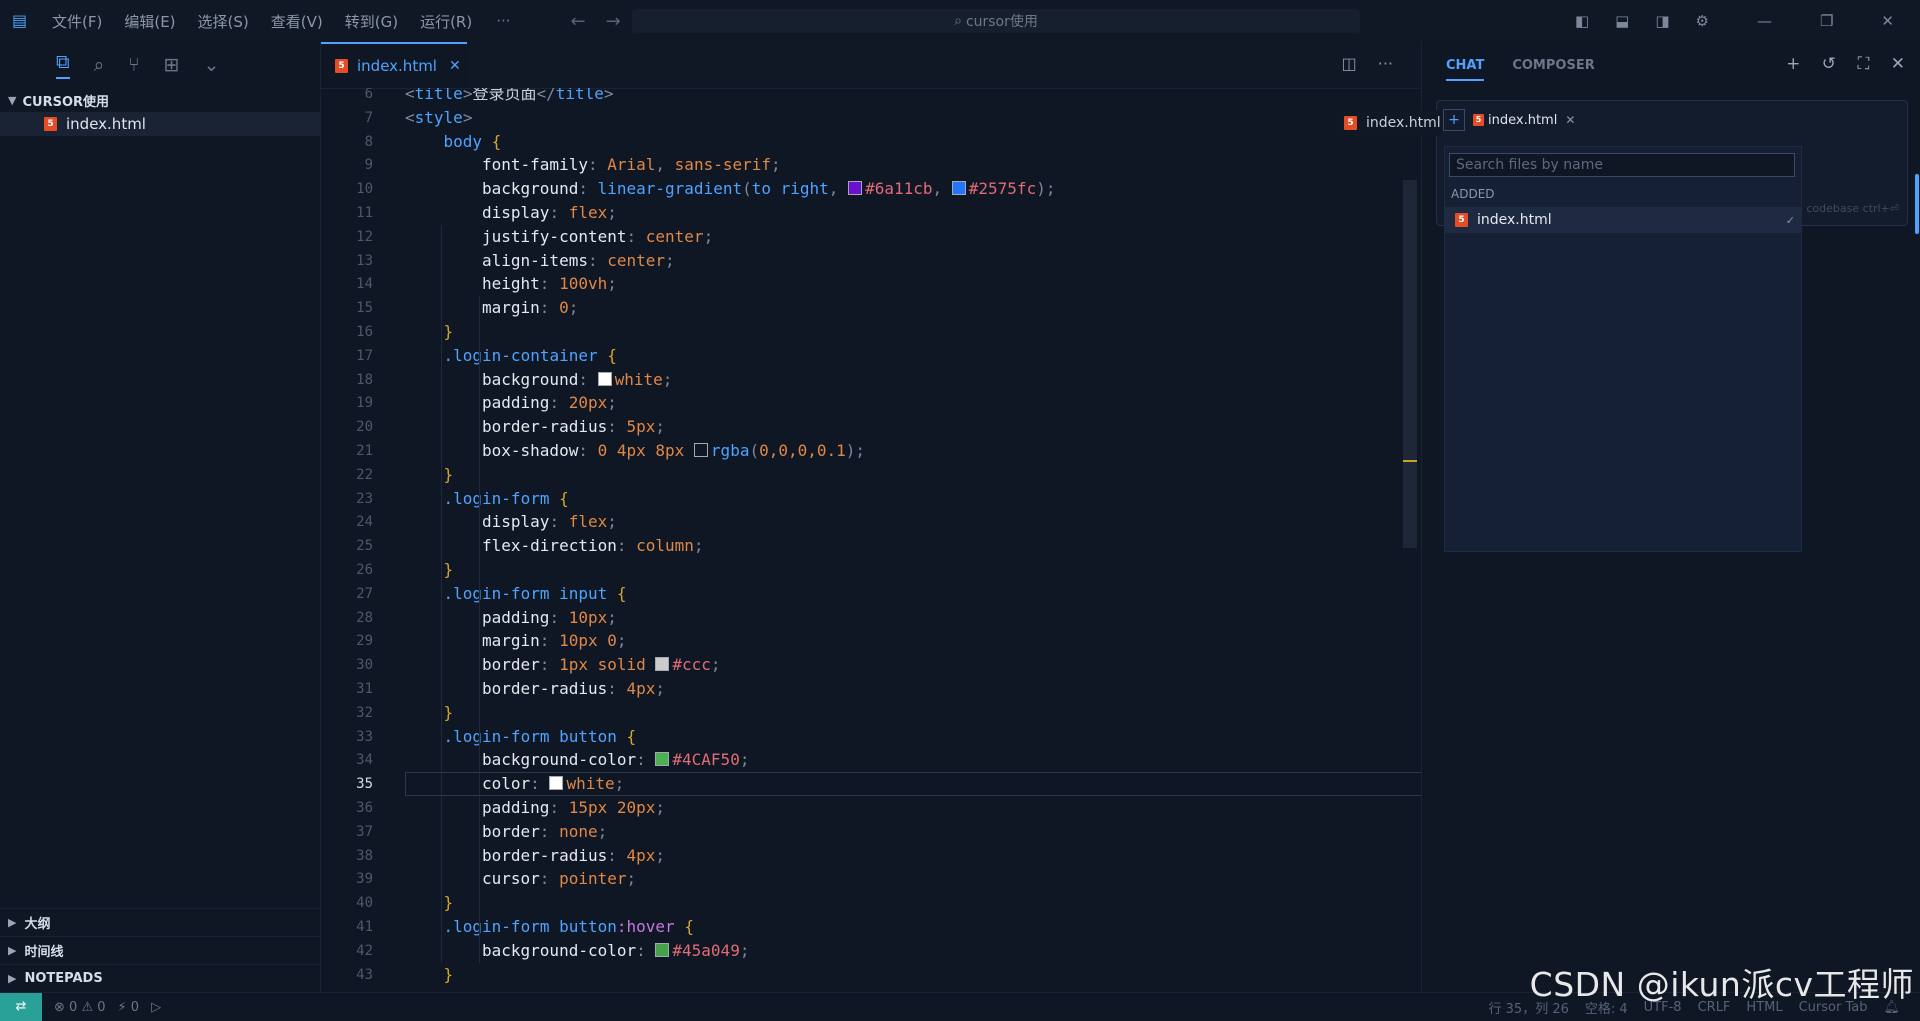 Image resolution: width=1920 pixels, height=1021 pixels. I want to click on explorer-icon: ⧉, so click(63, 65).